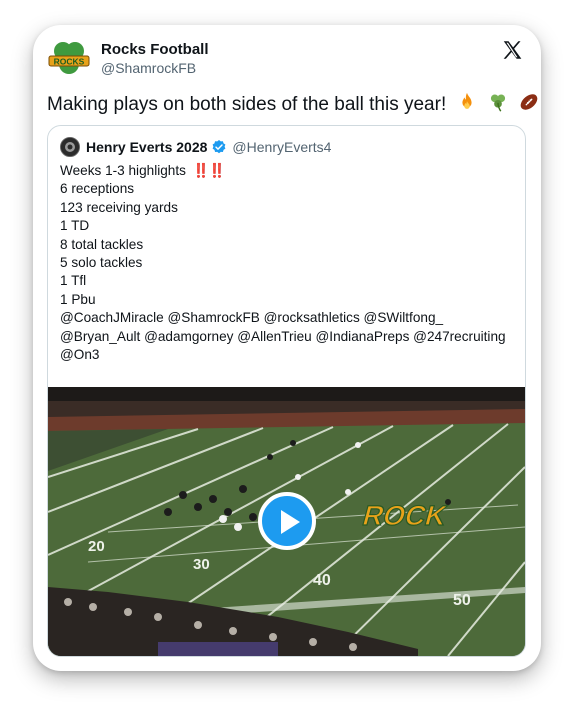  I want to click on logo-text: ROCKS, so click(69, 62).